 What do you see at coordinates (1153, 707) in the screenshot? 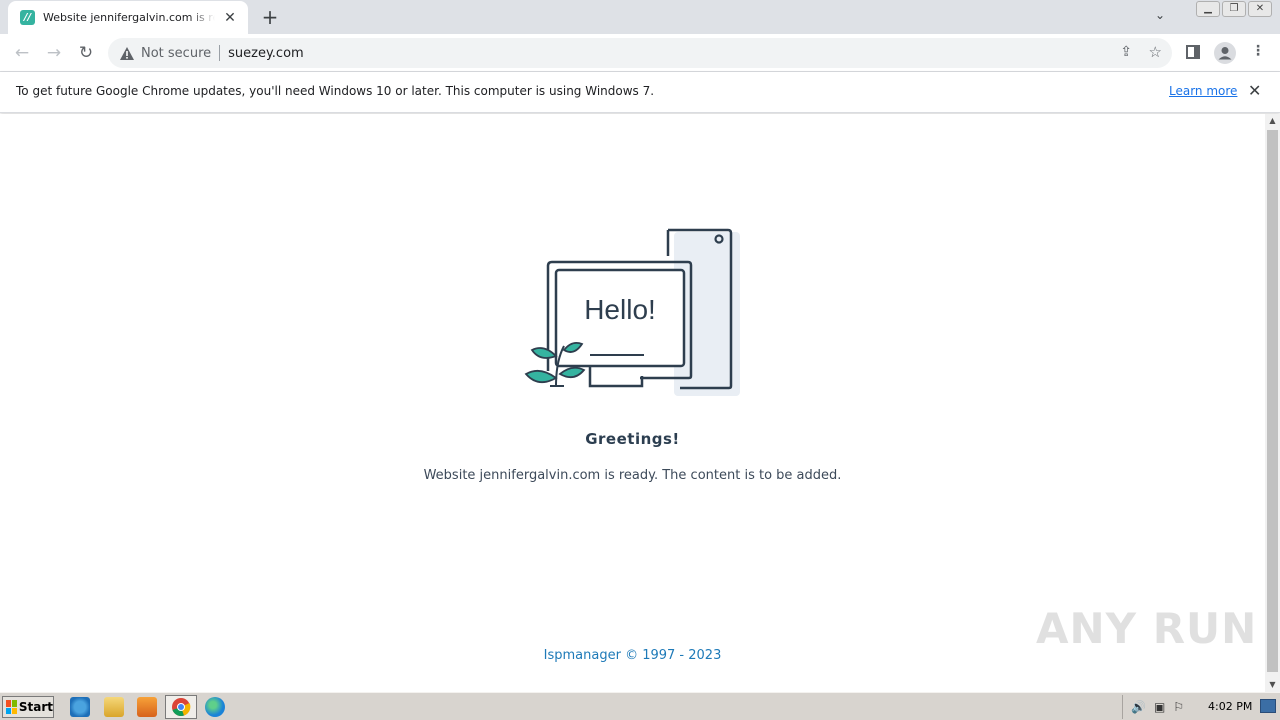
I see `system-tray: 🔊 ▣ ⚐` at bounding box center [1153, 707].